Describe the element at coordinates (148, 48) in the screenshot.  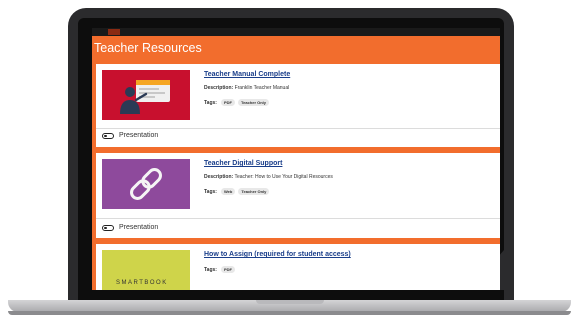
I see `page-title: Teacher Resources` at that location.